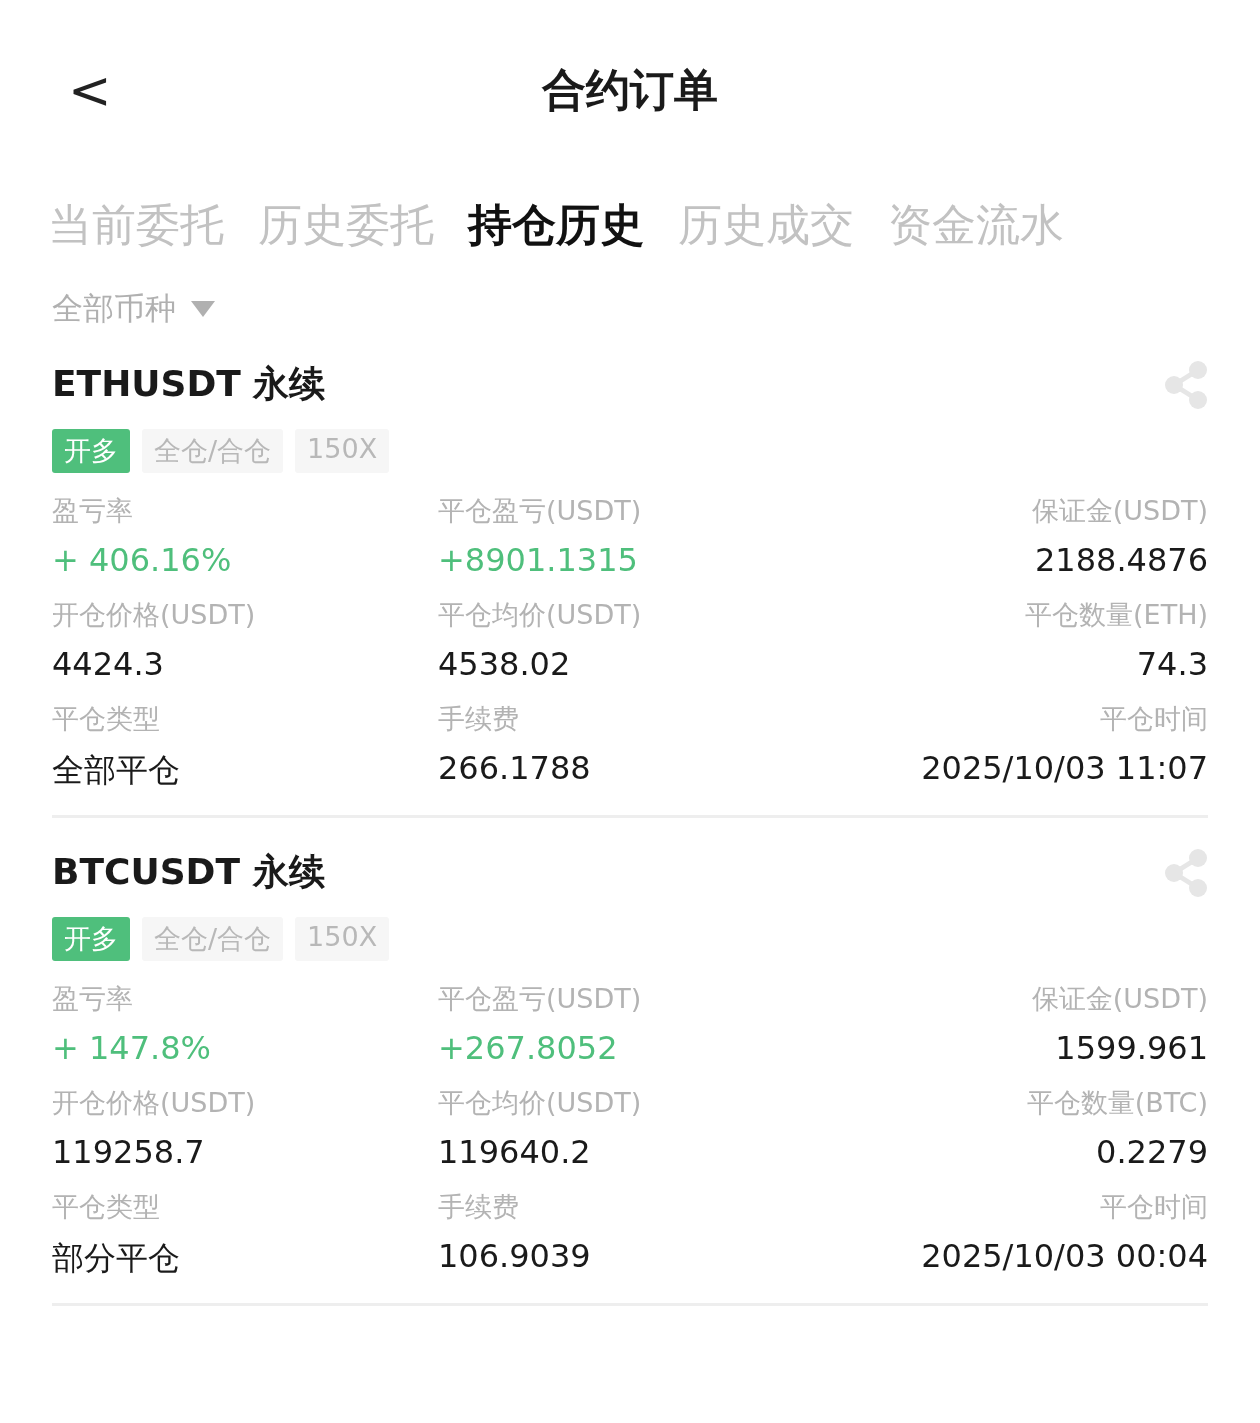 Image resolution: width=1260 pixels, height=1423 pixels. What do you see at coordinates (1116, 615) in the screenshot?
I see `field-label: 平仓数量(ETH)` at bounding box center [1116, 615].